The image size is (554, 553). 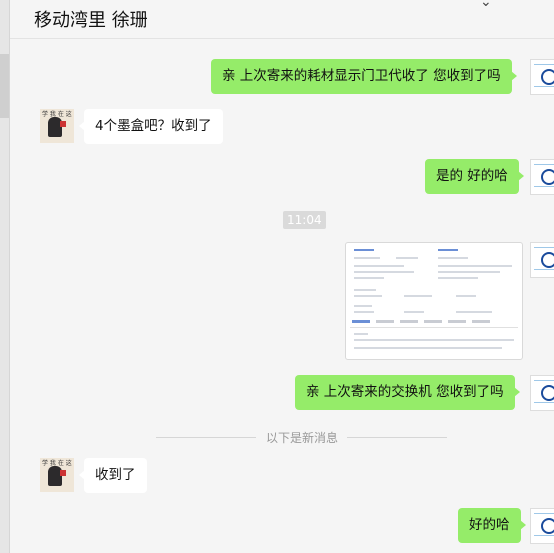 What do you see at coordinates (304, 220) in the screenshot?
I see `timestamp-badge: 11:04` at bounding box center [304, 220].